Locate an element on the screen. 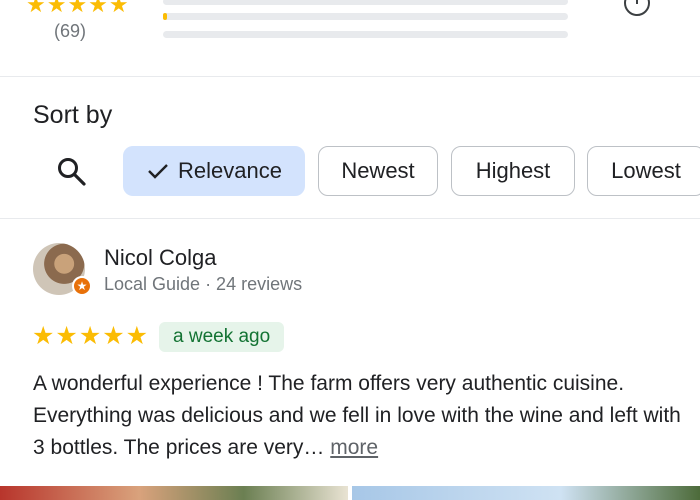 The height and width of the screenshot is (500, 700). info-icon is located at coordinates (637, 8).